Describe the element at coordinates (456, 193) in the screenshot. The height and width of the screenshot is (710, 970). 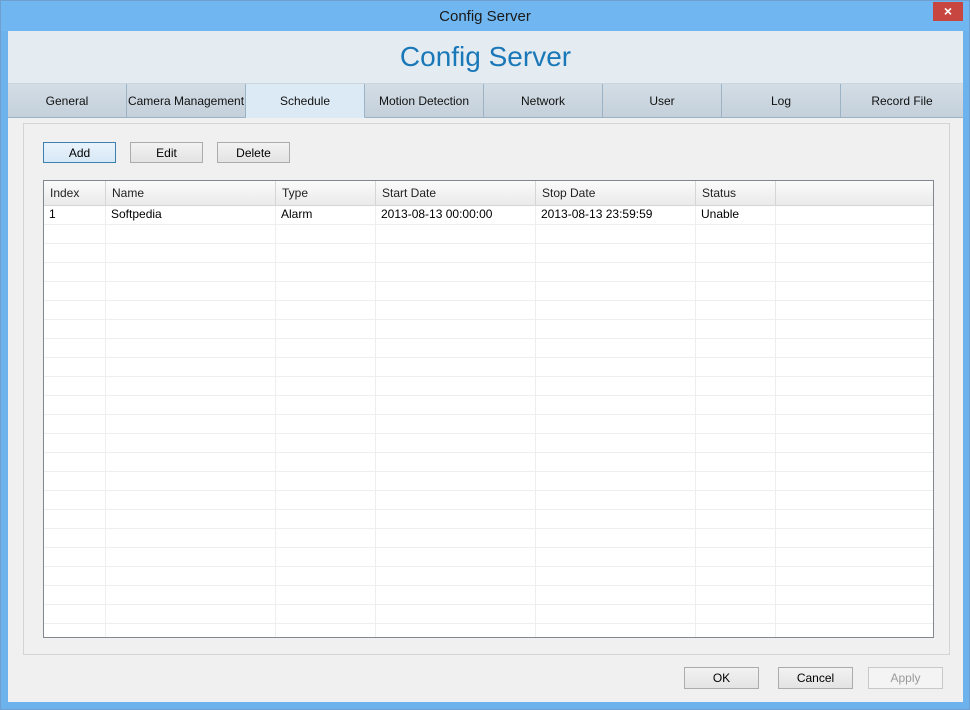
I see `column-header-start-date: Start Date` at that location.